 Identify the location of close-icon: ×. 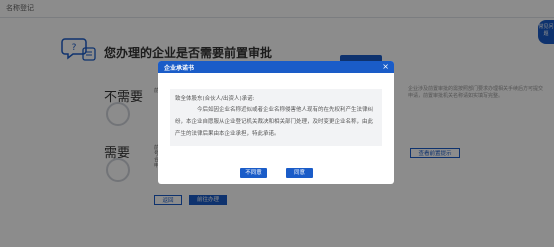
(385, 66).